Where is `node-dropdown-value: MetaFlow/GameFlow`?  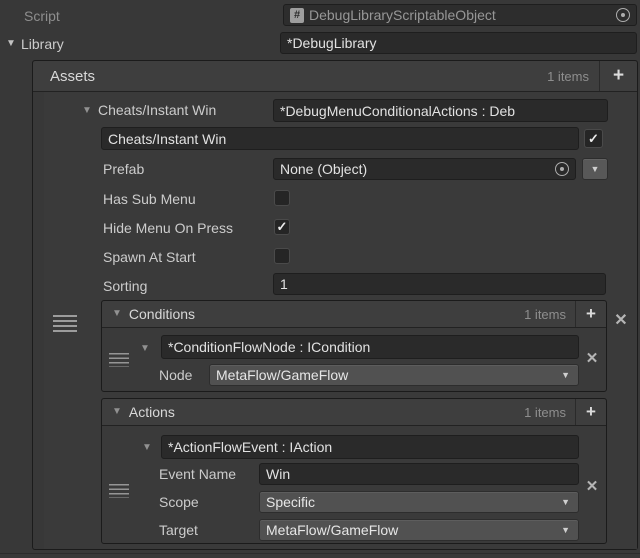 node-dropdown-value: MetaFlow/GameFlow is located at coordinates (282, 375).